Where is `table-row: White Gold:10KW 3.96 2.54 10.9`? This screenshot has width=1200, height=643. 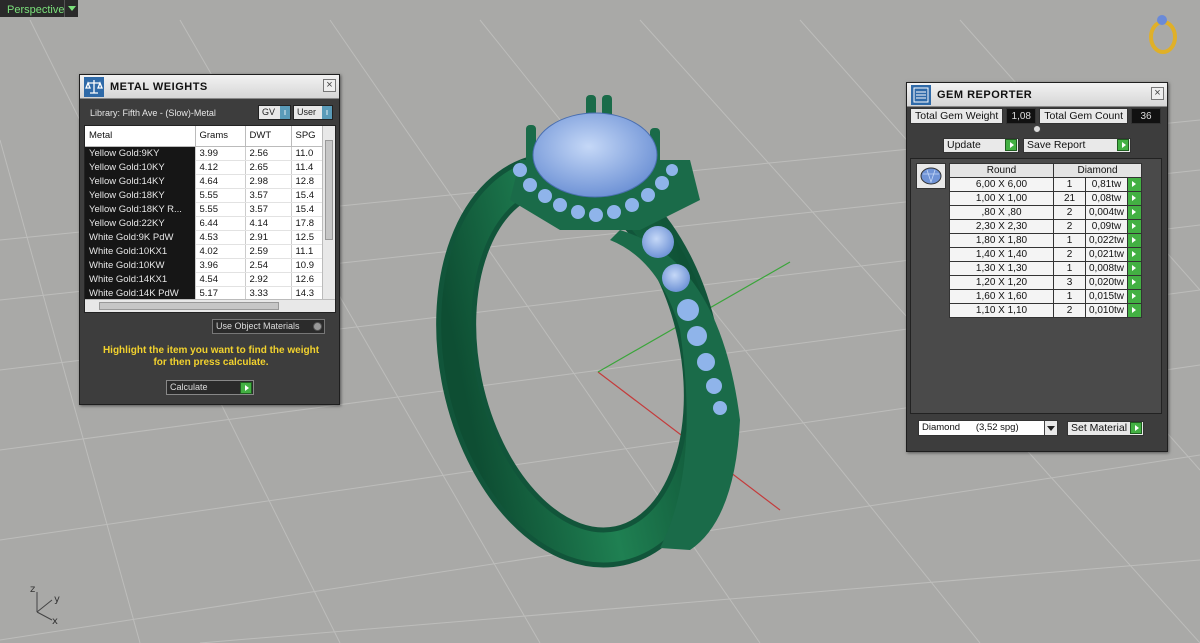
table-row: White Gold:10KW 3.96 2.54 10.9 is located at coordinates (204, 265).